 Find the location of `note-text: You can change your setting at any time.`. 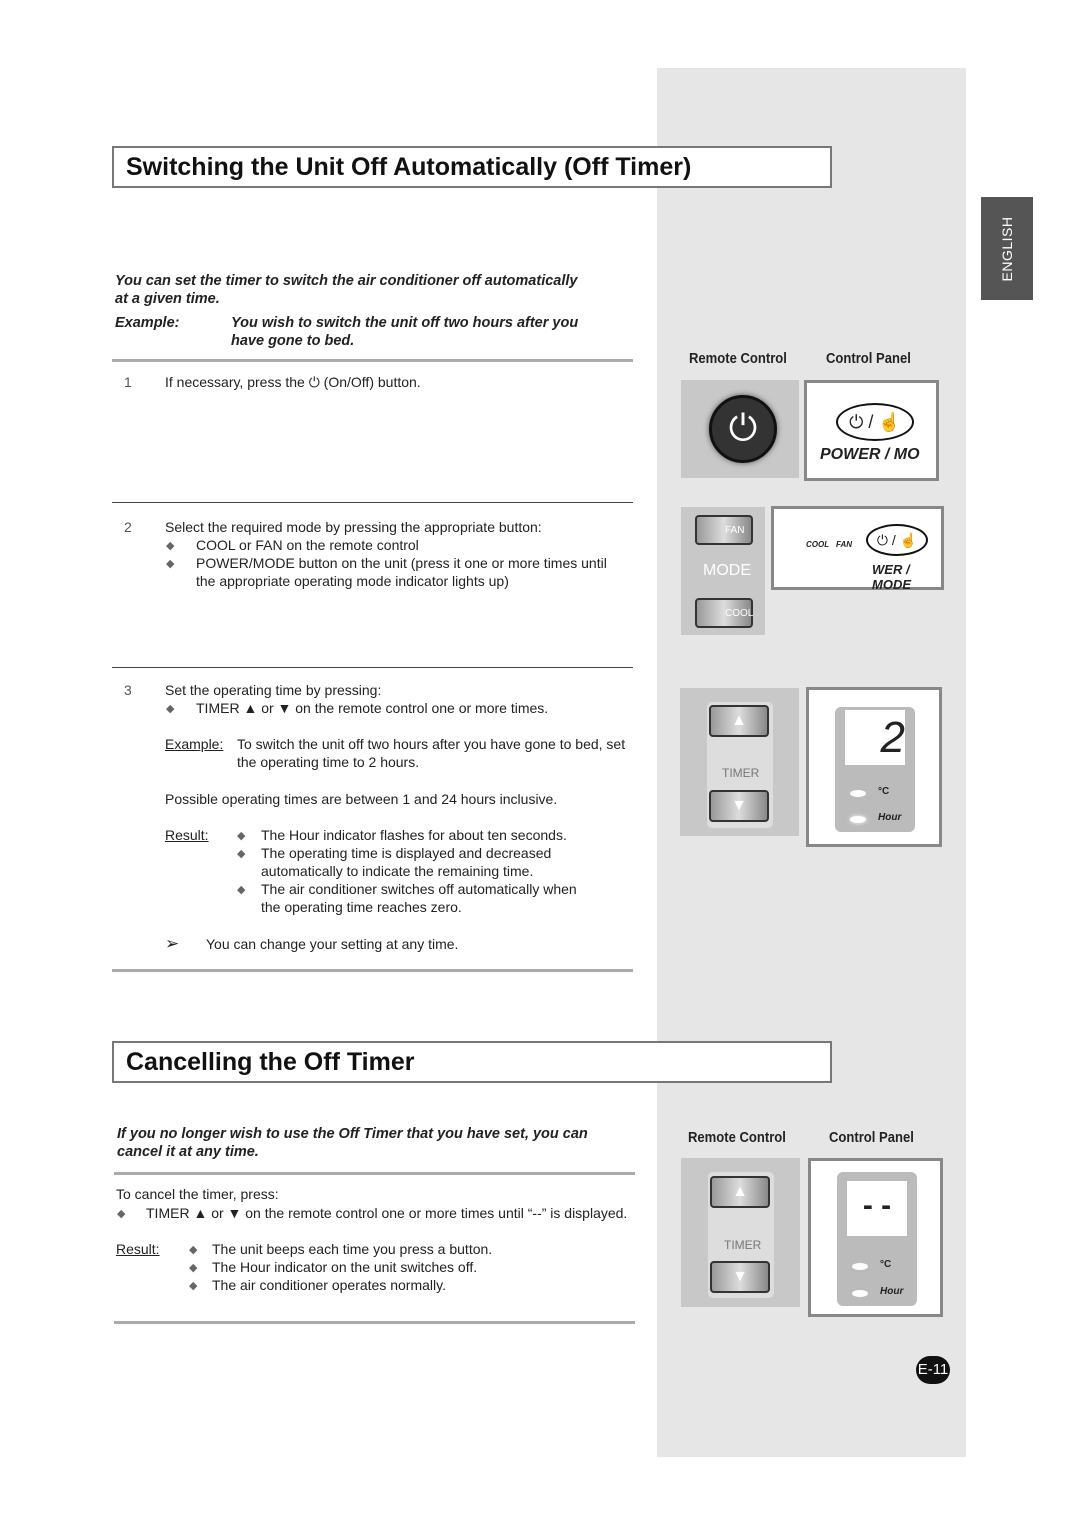

note-text: You can change your setting at any time. is located at coordinates (332, 944).